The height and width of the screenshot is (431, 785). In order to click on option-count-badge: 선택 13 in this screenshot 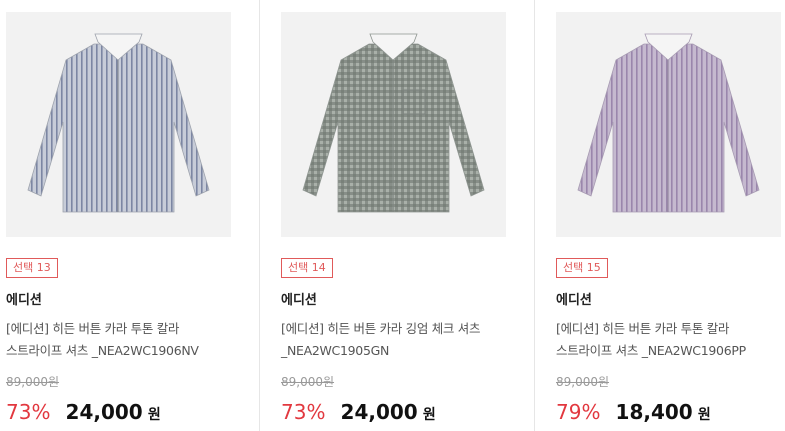, I will do `click(32, 268)`.